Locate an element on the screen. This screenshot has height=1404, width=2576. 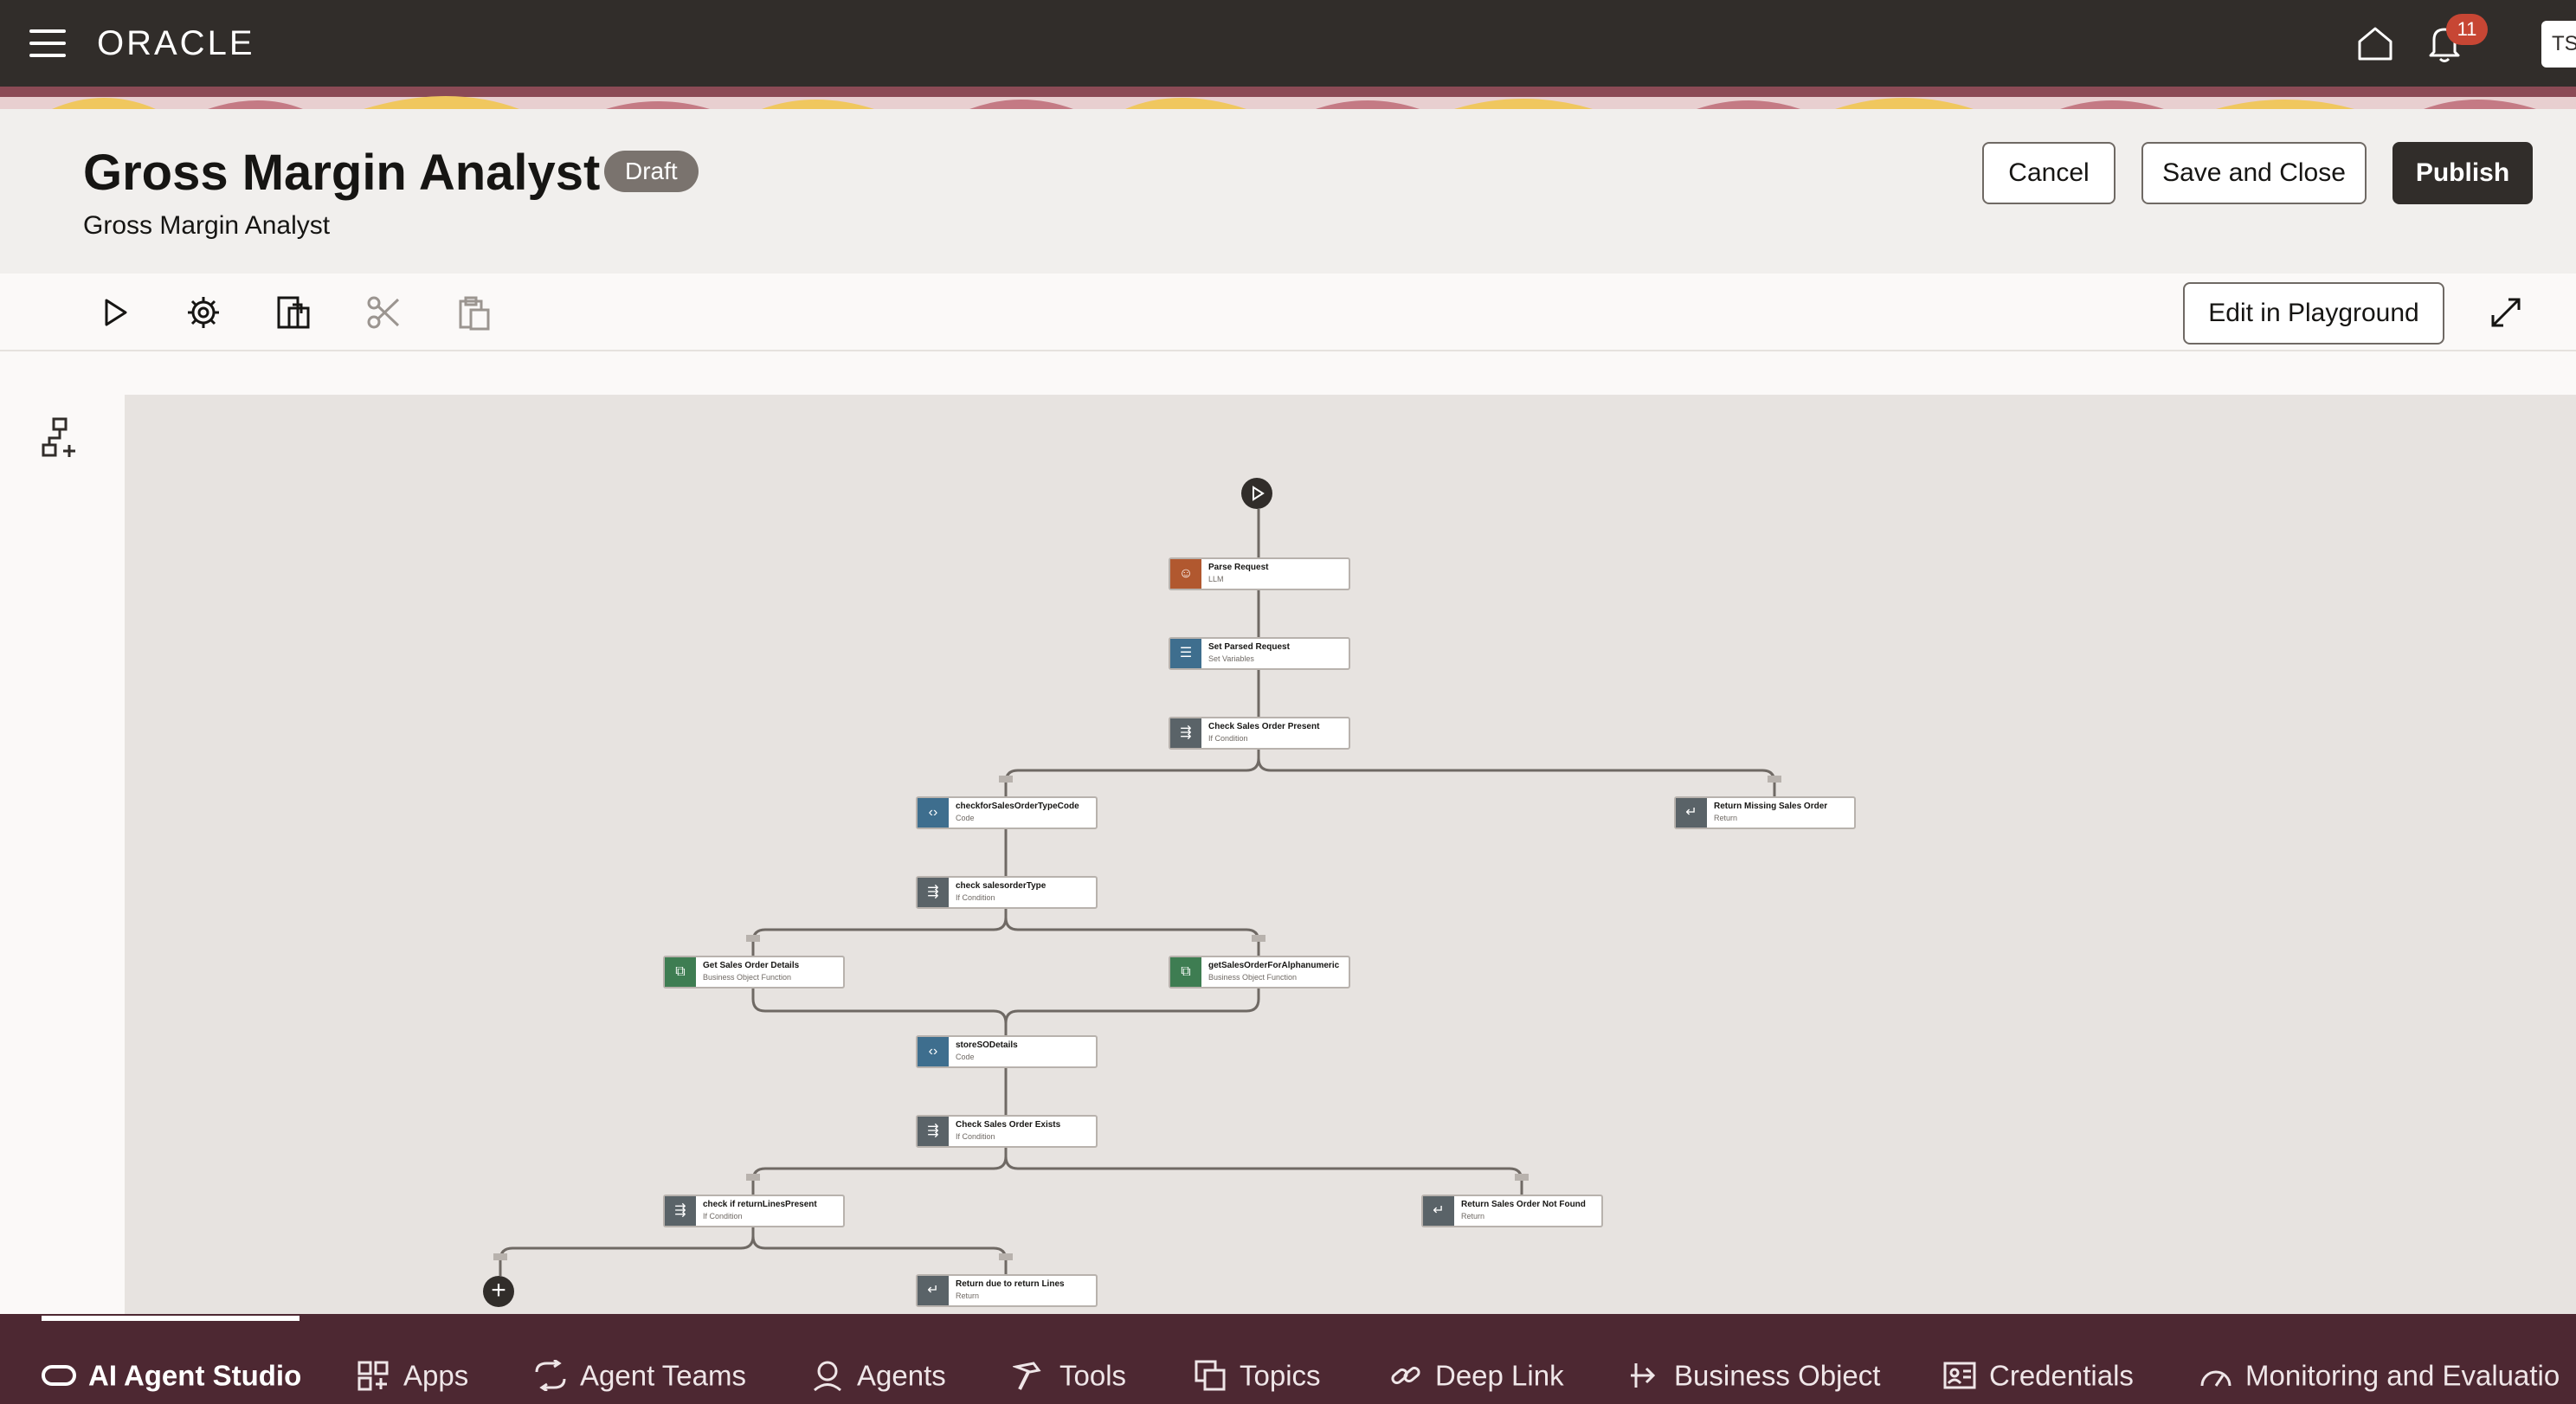
start-node is located at coordinates (1256, 493).